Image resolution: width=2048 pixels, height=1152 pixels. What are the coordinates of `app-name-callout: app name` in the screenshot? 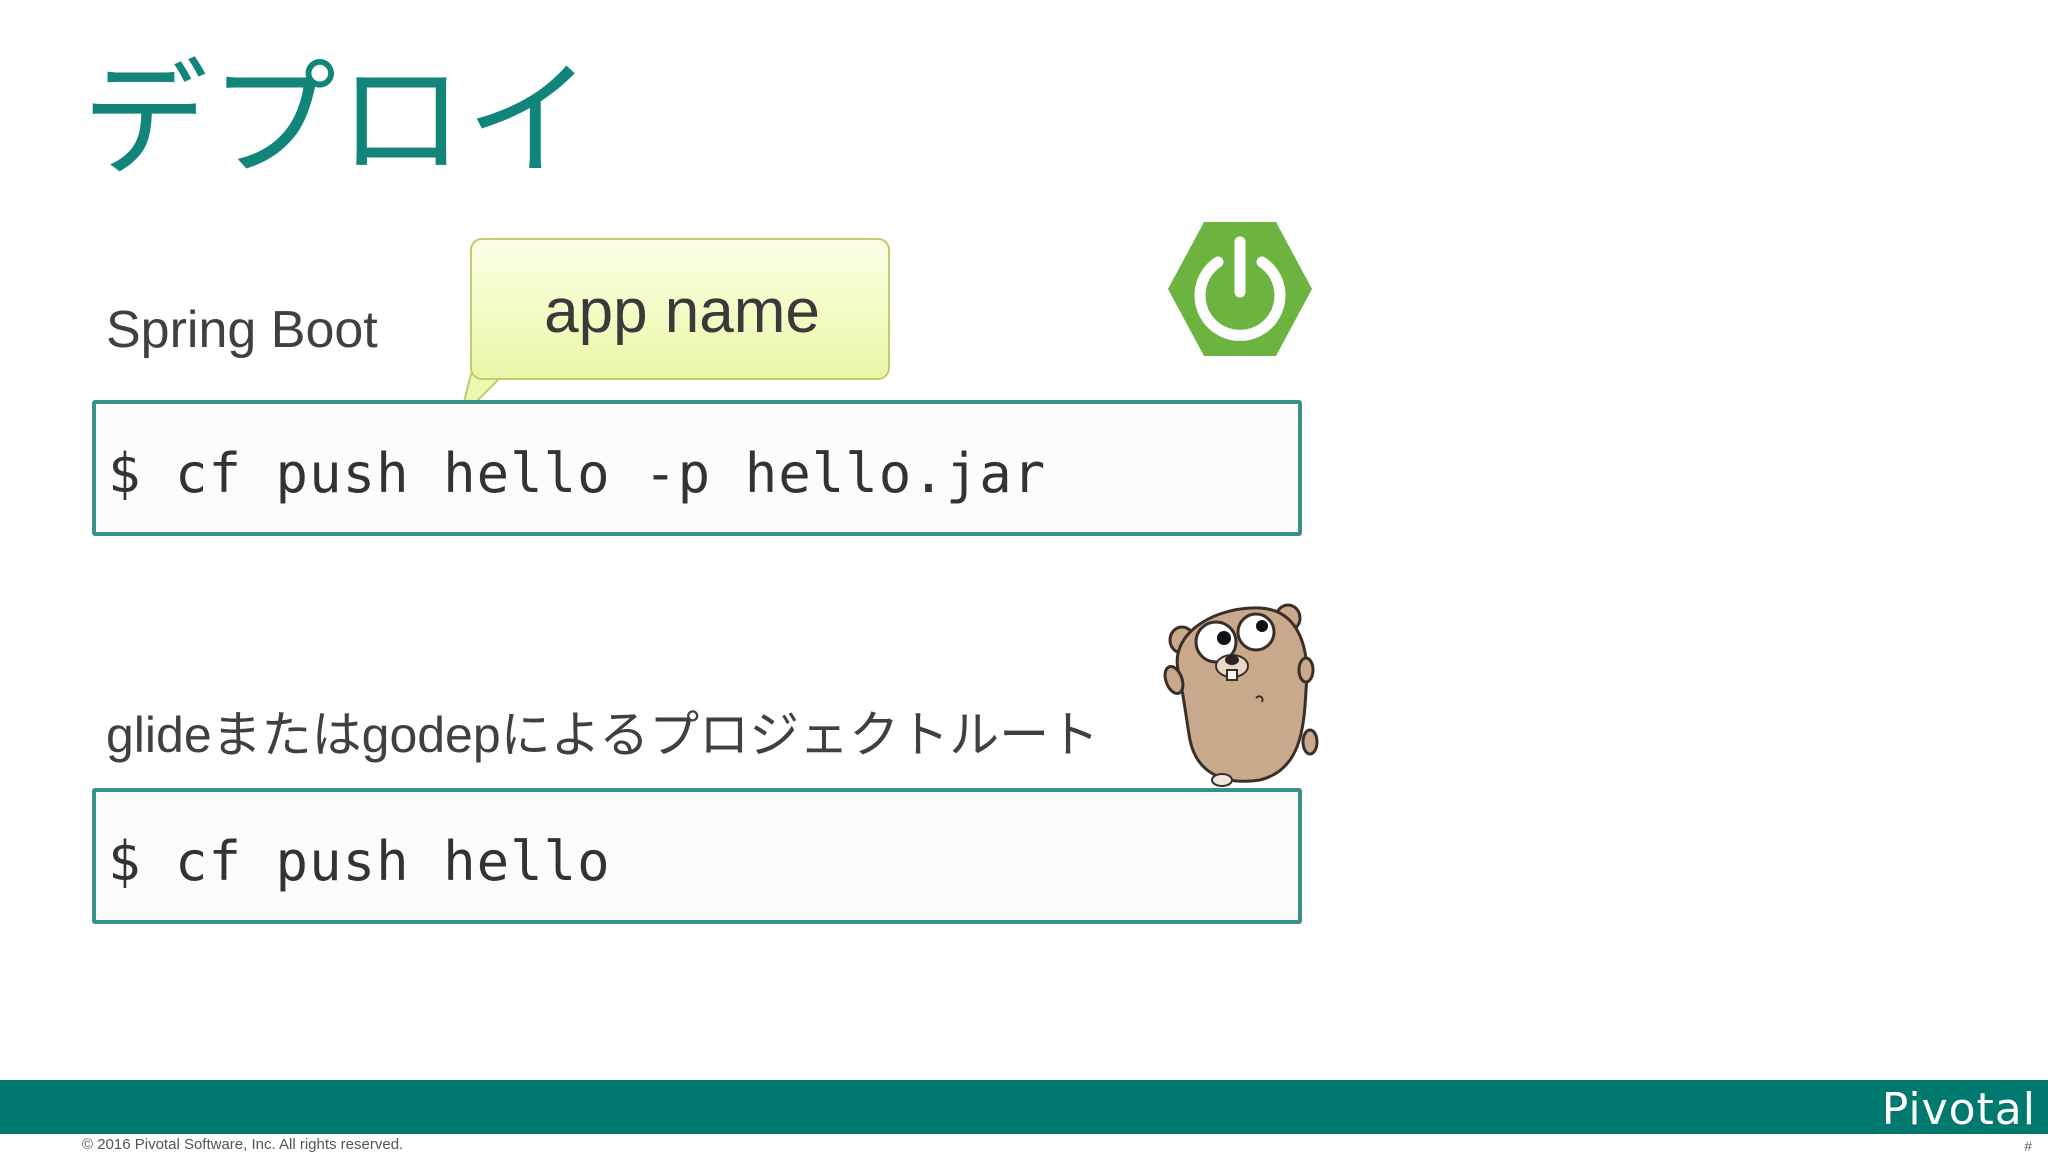 It's located at (680, 309).